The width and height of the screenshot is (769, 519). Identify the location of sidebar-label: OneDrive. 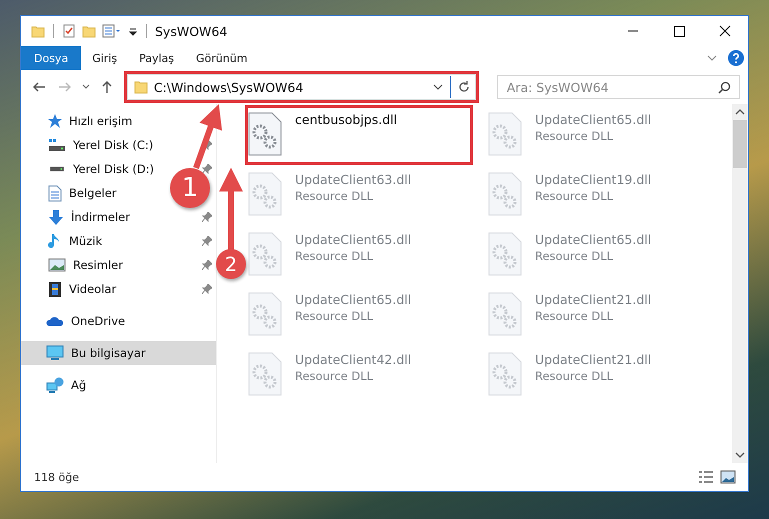
(98, 321).